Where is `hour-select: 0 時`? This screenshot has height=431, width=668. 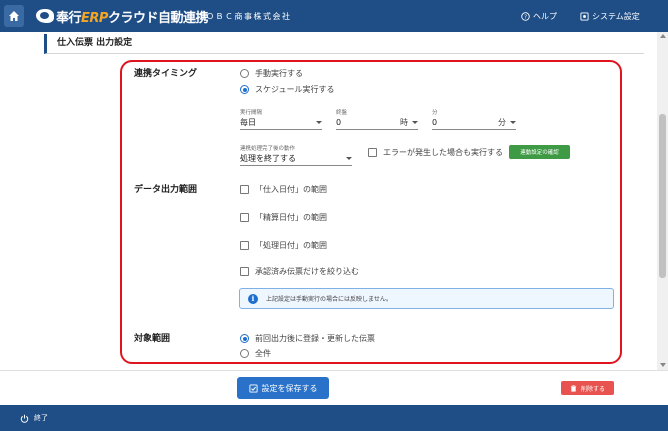 hour-select: 0 時 is located at coordinates (377, 123).